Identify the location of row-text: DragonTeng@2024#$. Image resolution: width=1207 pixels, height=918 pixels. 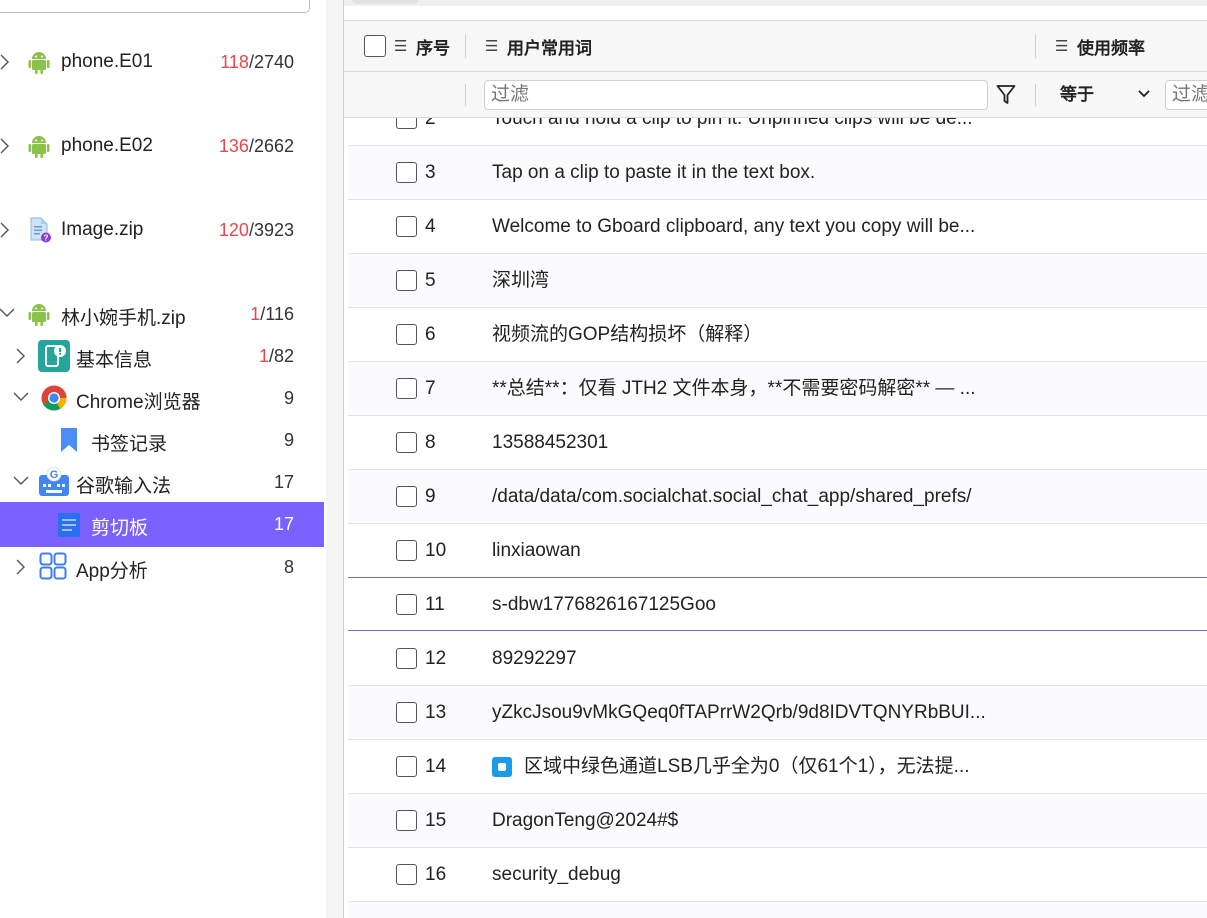
(585, 820).